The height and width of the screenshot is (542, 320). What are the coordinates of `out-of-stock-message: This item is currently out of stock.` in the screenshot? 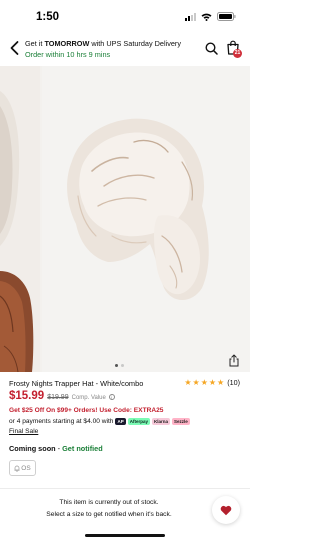 It's located at (109, 502).